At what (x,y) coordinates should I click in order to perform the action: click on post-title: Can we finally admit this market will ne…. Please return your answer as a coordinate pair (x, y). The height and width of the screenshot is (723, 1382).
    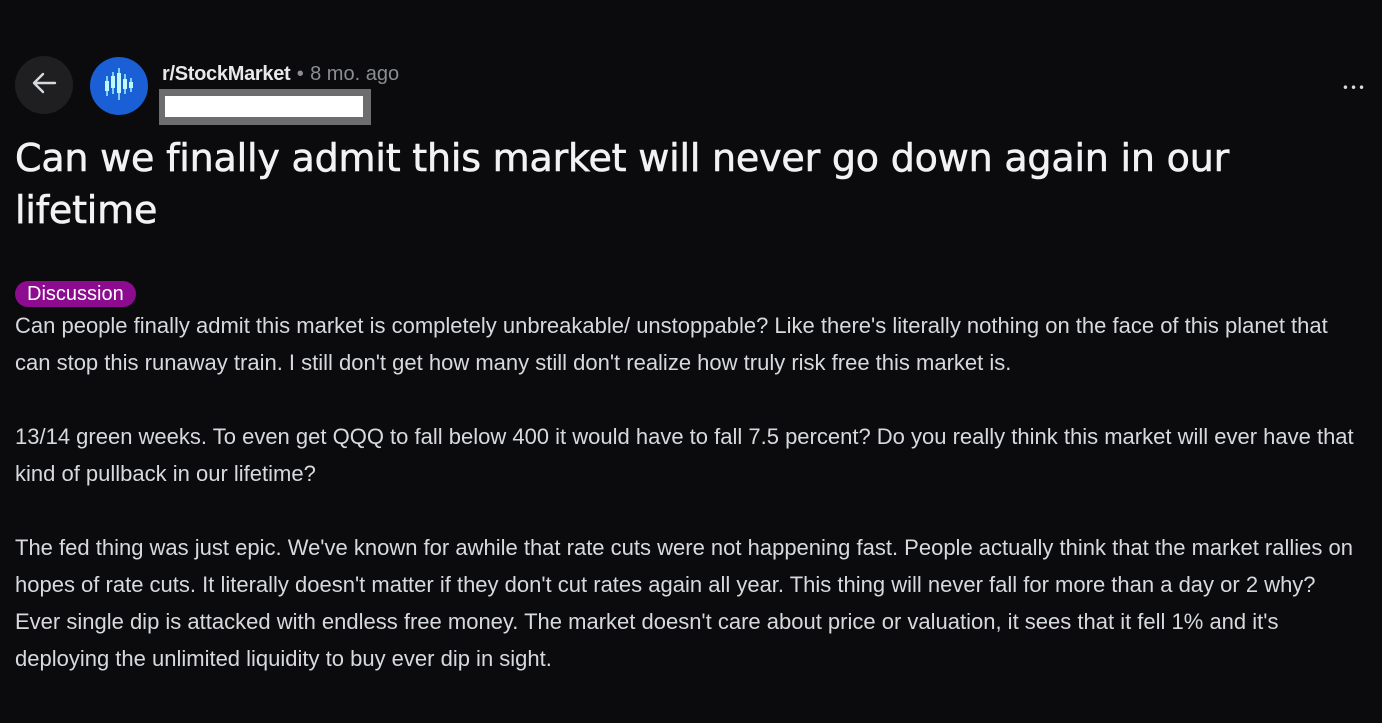
    Looking at the image, I should click on (687, 184).